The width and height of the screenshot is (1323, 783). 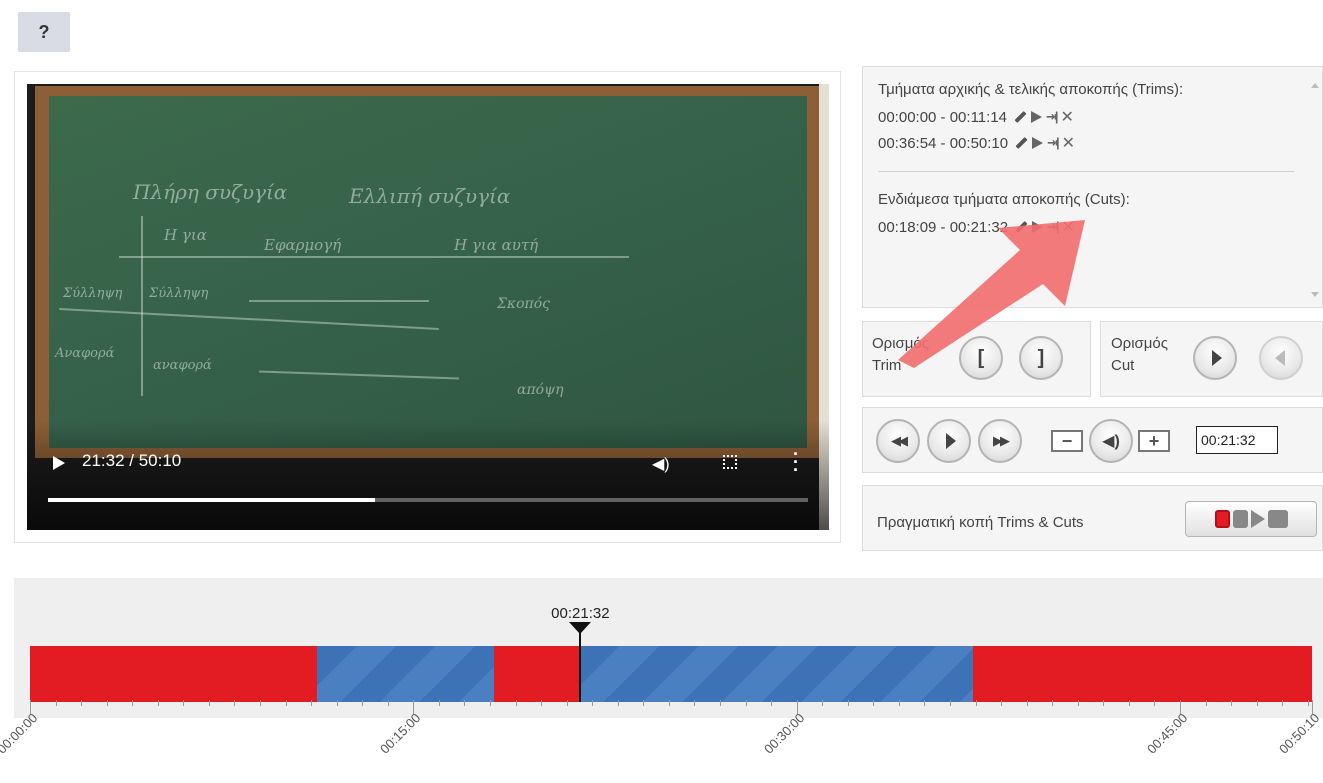 What do you see at coordinates (1251, 519) in the screenshot?
I see `apply-cuts-button` at bounding box center [1251, 519].